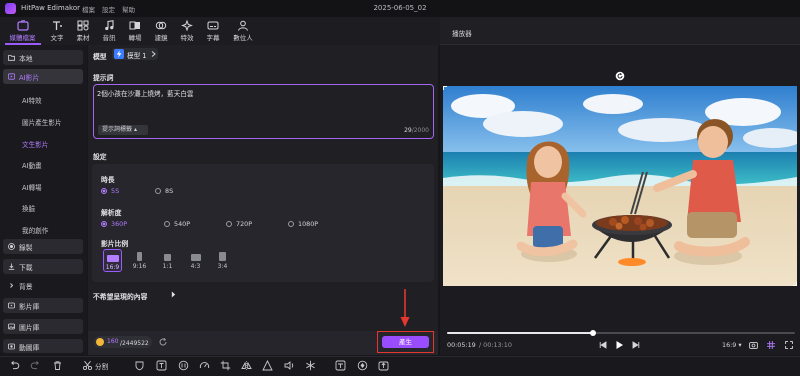 The height and width of the screenshot is (376, 800). What do you see at coordinates (161, 25) in the screenshot?
I see `filter-icon` at bounding box center [161, 25].